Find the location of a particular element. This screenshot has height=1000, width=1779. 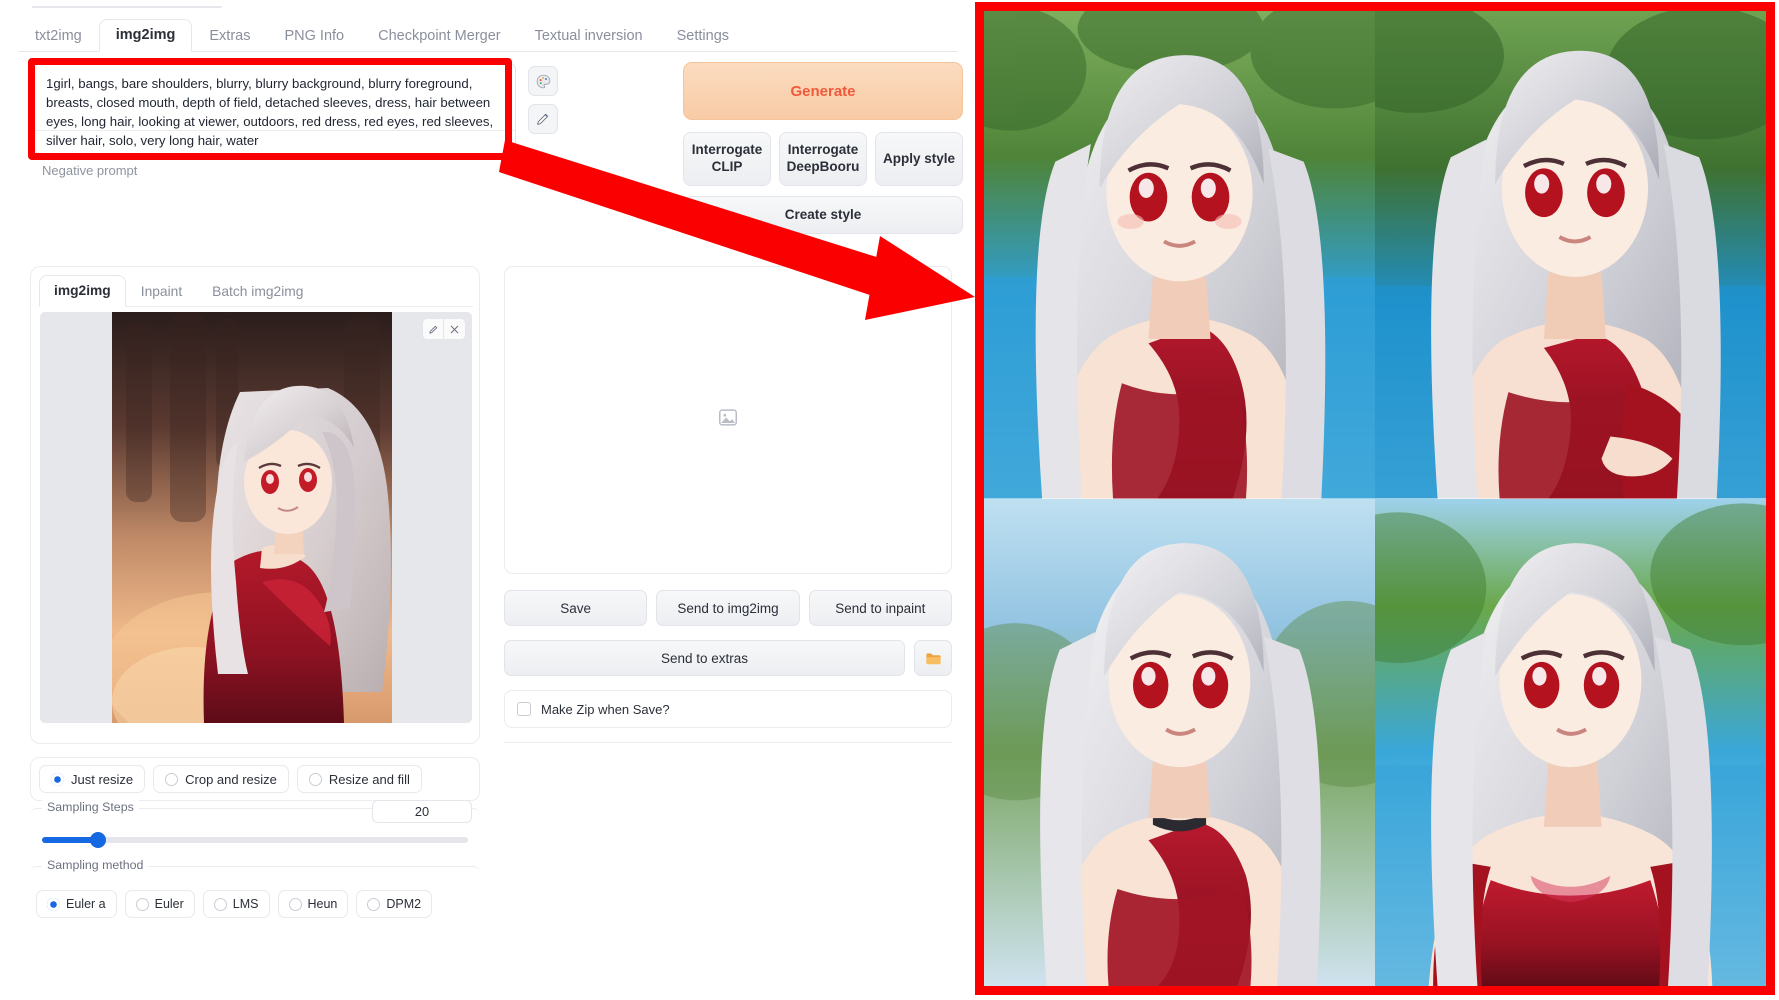

negative-prompt-placeholder: Negative prompt is located at coordinates (90, 170).